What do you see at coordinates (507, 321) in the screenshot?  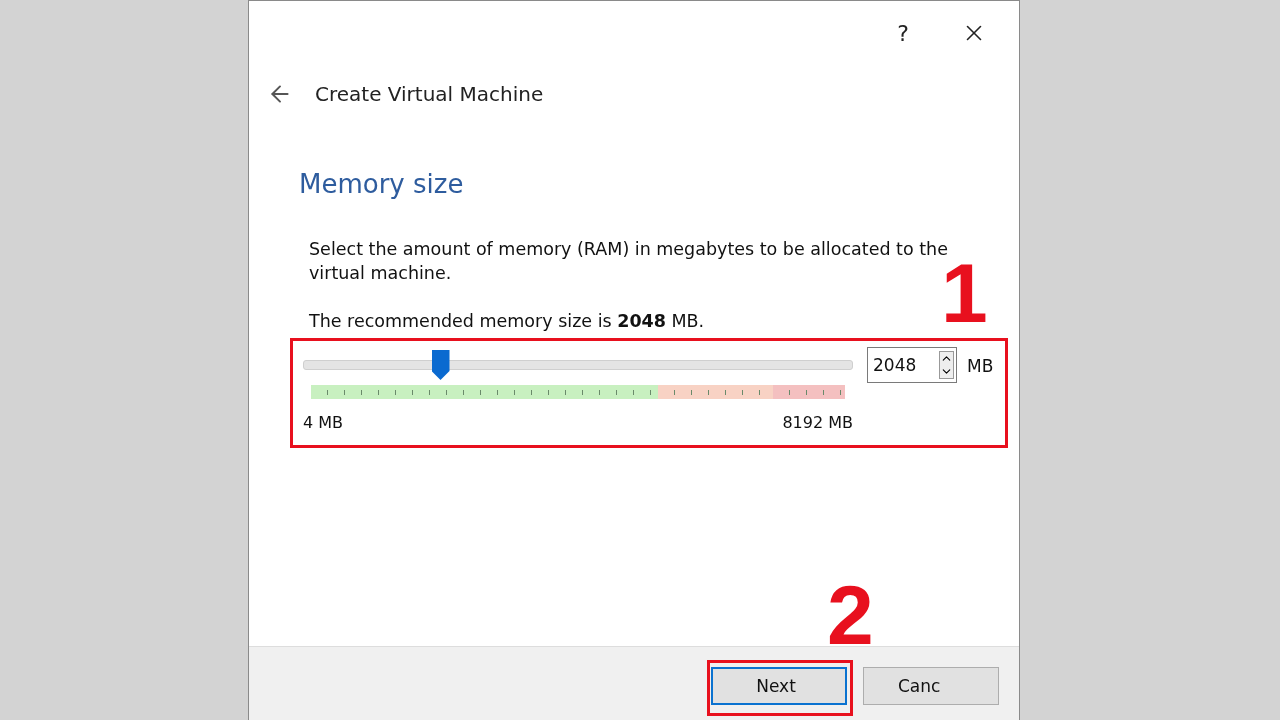 I see `recommendation-text: The recommended memory size is 2048 MB.` at bounding box center [507, 321].